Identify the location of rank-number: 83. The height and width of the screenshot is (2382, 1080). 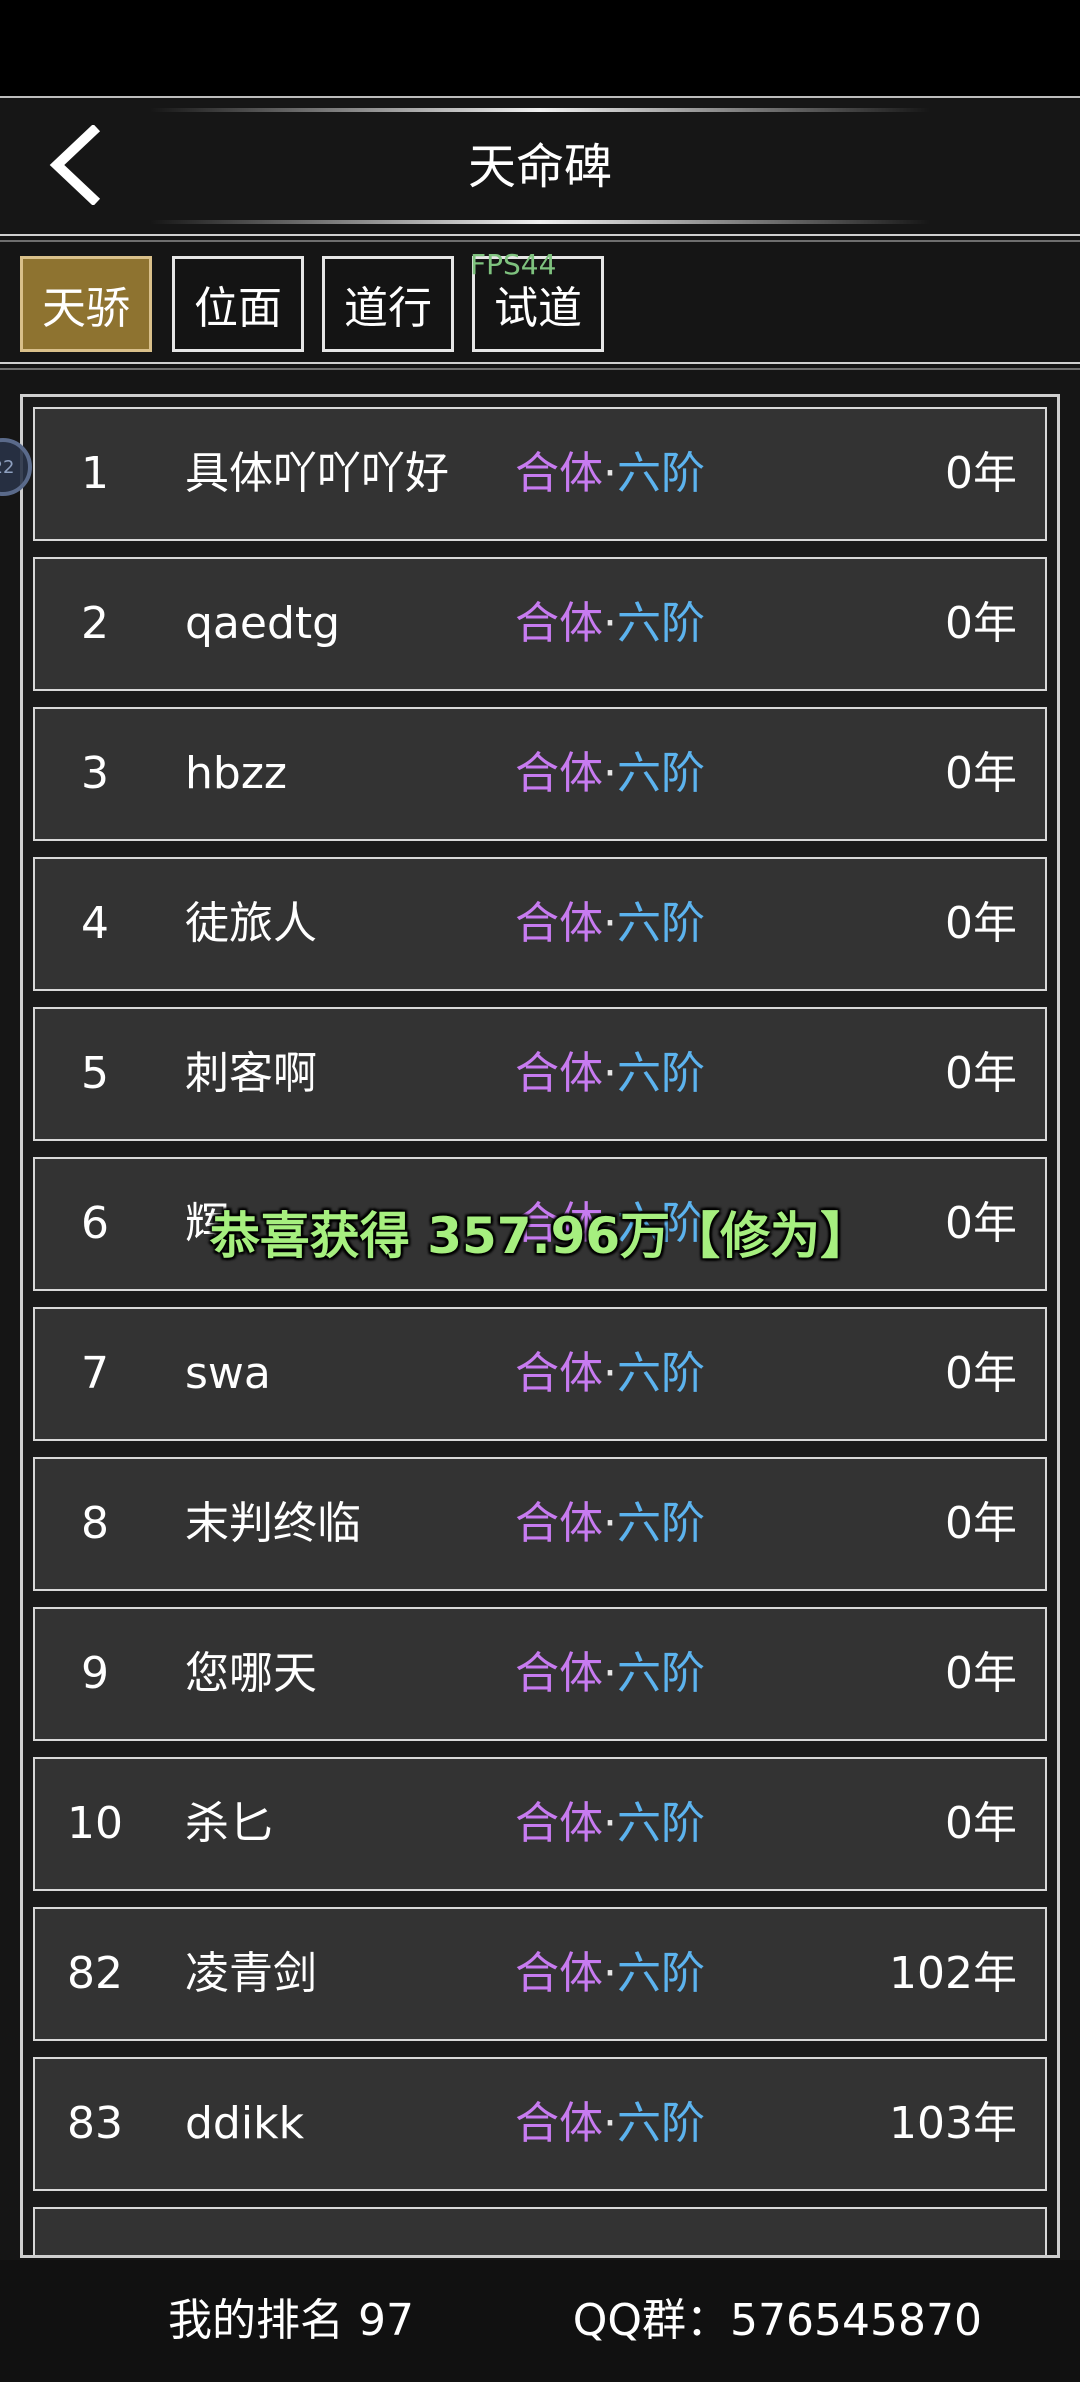
(95, 2123).